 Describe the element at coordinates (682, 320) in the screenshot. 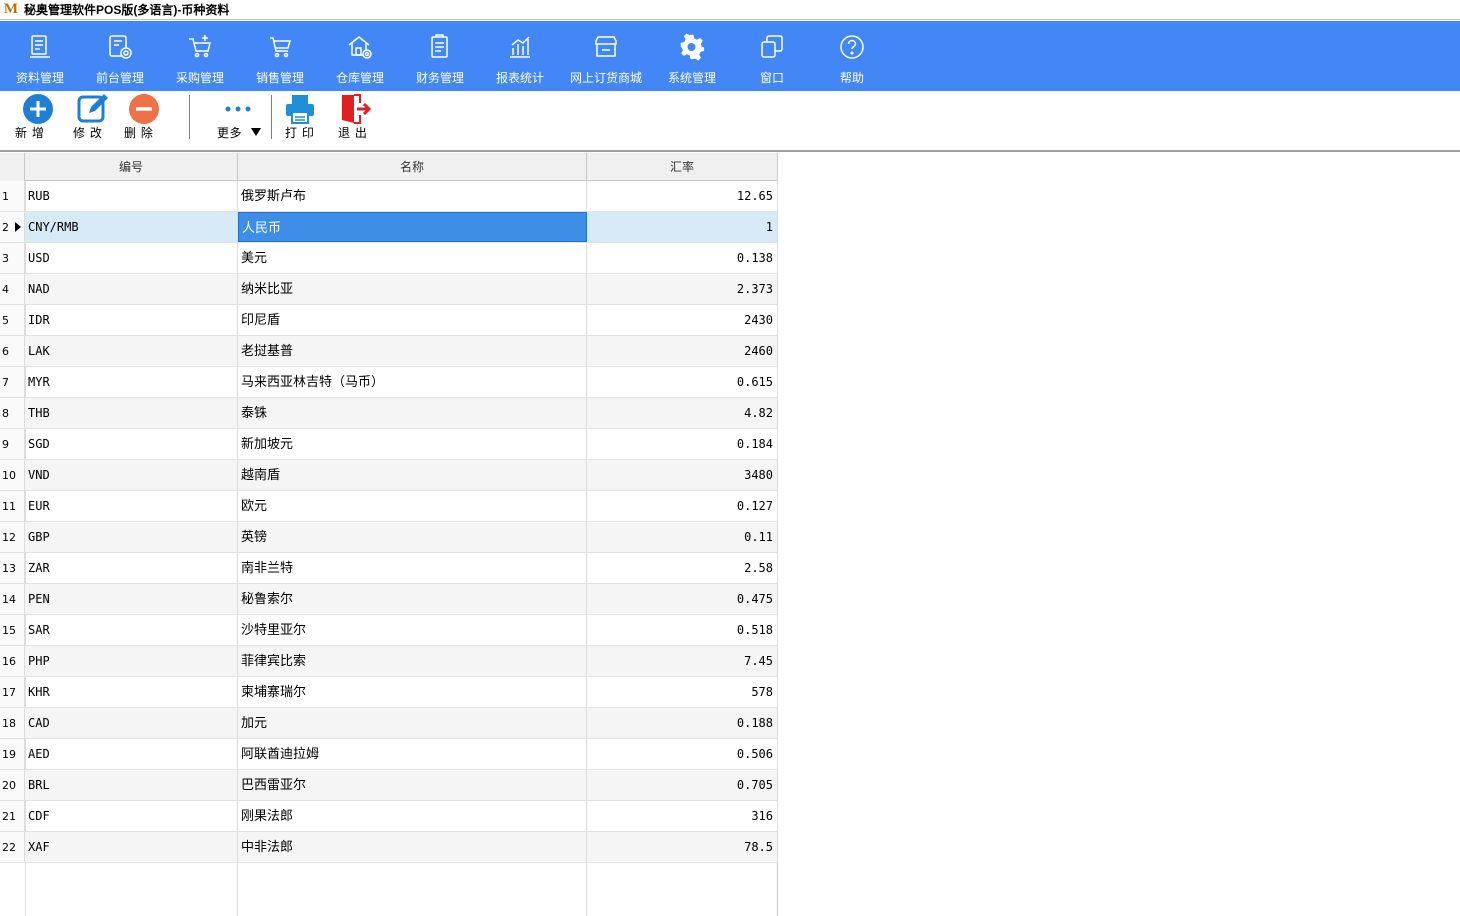

I see `cell-rate: 2430` at that location.